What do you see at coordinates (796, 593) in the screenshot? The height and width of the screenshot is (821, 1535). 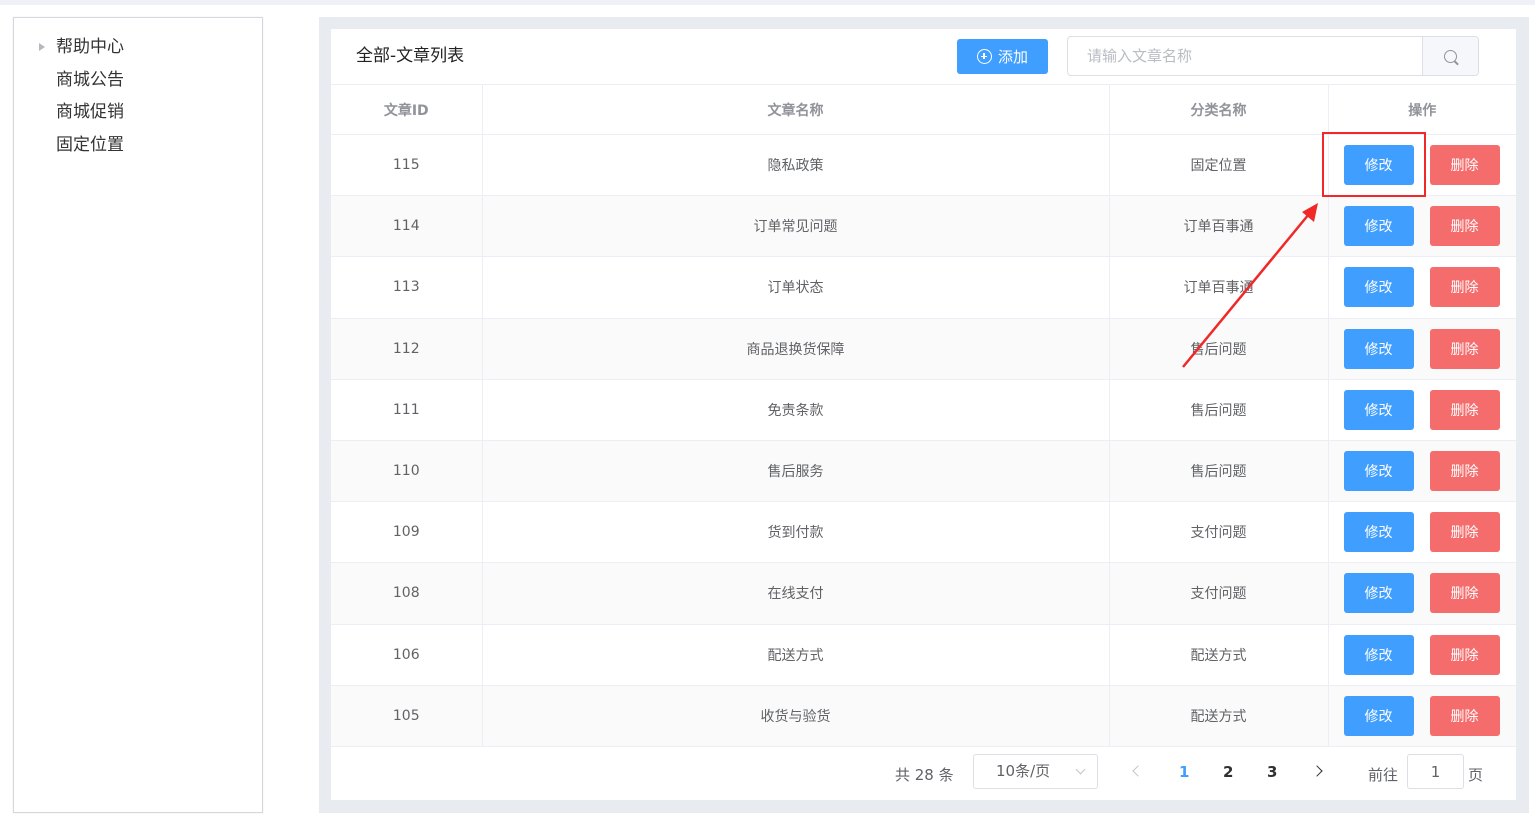 I see `cell-article-name: 在线支付` at bounding box center [796, 593].